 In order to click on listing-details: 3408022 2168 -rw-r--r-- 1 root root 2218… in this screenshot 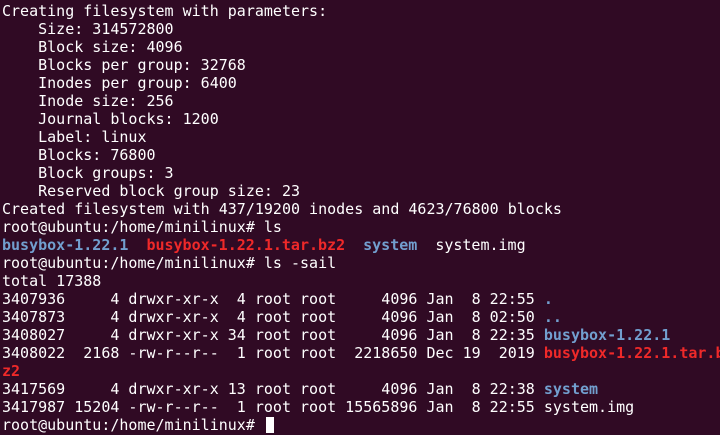, I will do `click(273, 353)`.